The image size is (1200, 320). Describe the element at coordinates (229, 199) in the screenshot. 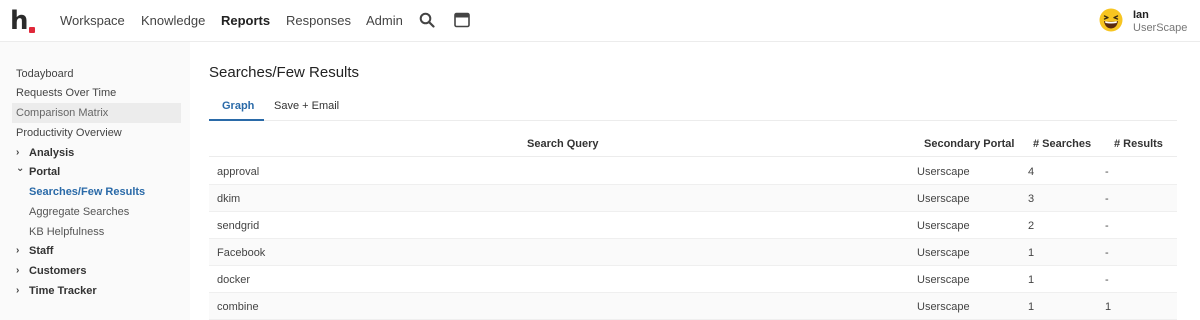

I see `cell-search-query: dkim` at that location.